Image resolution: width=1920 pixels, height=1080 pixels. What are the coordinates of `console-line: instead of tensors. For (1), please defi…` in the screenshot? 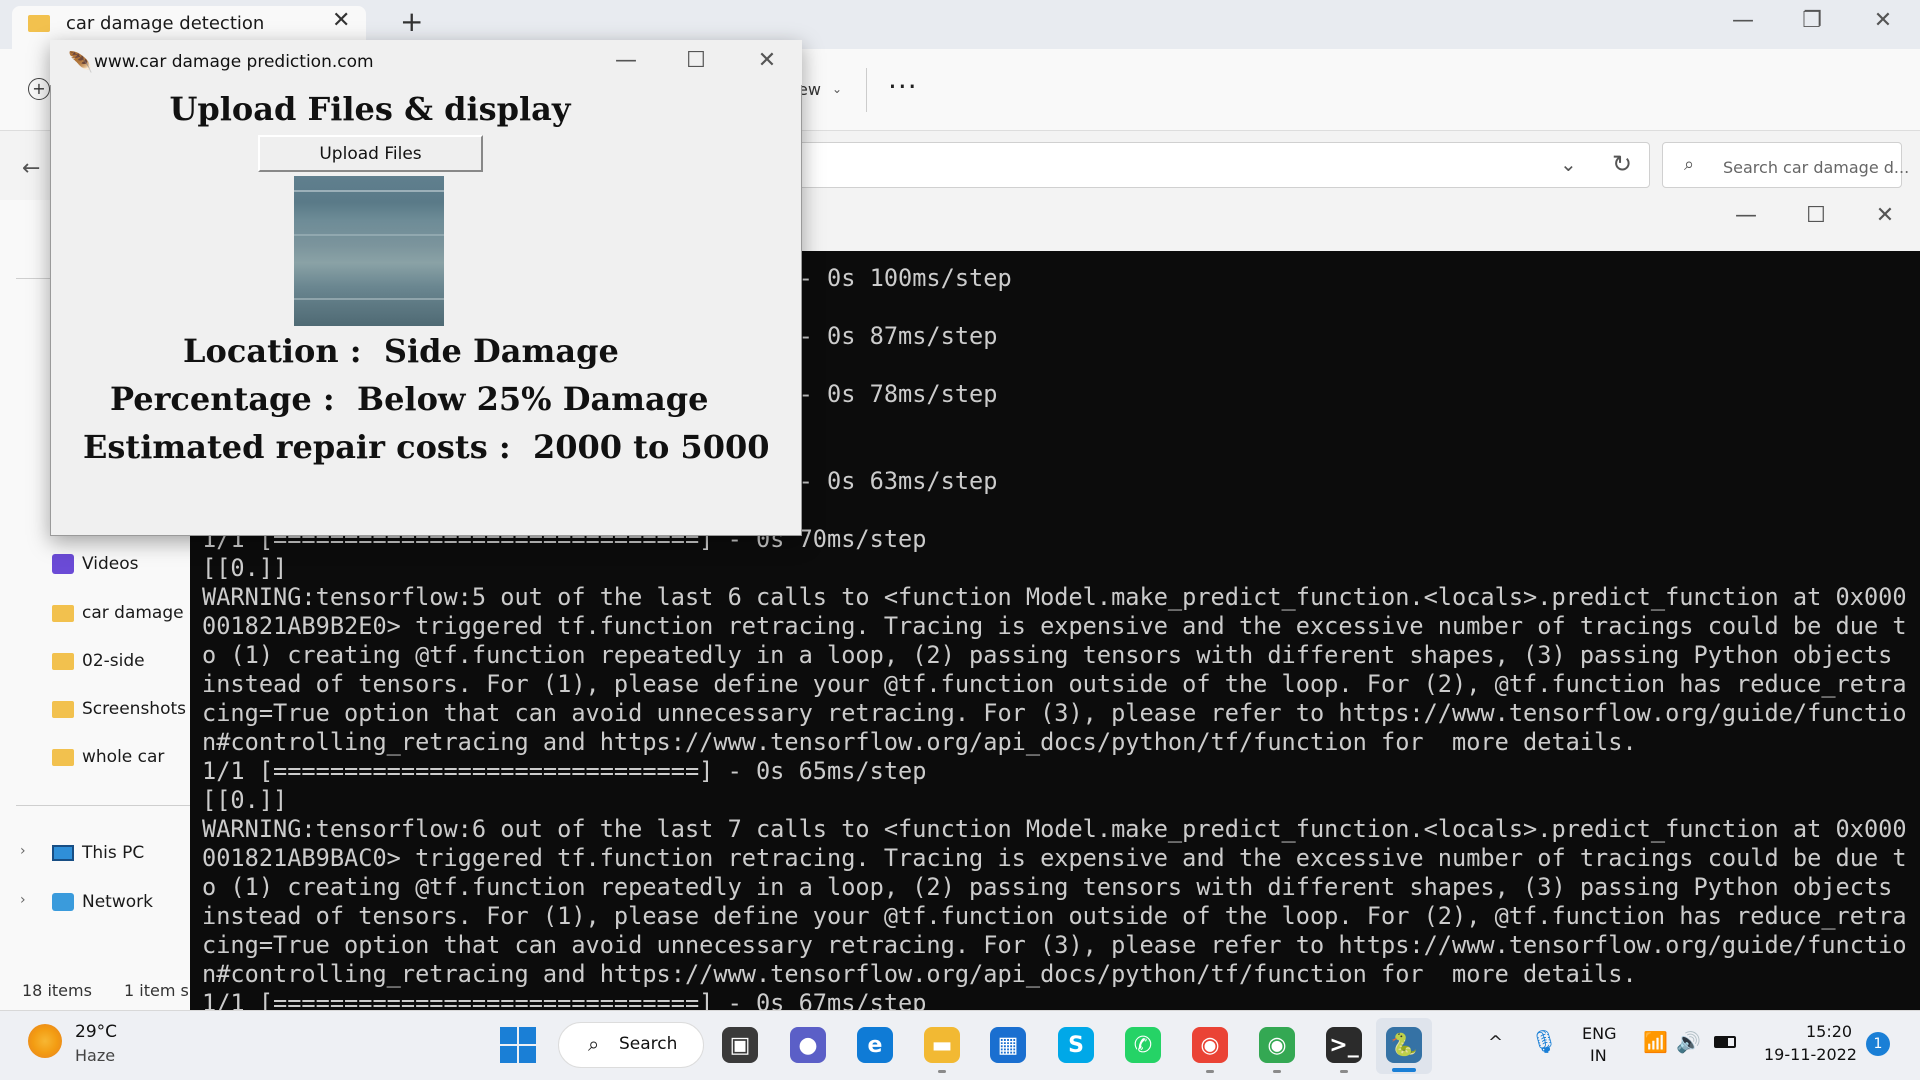 It's located at (1054, 684).